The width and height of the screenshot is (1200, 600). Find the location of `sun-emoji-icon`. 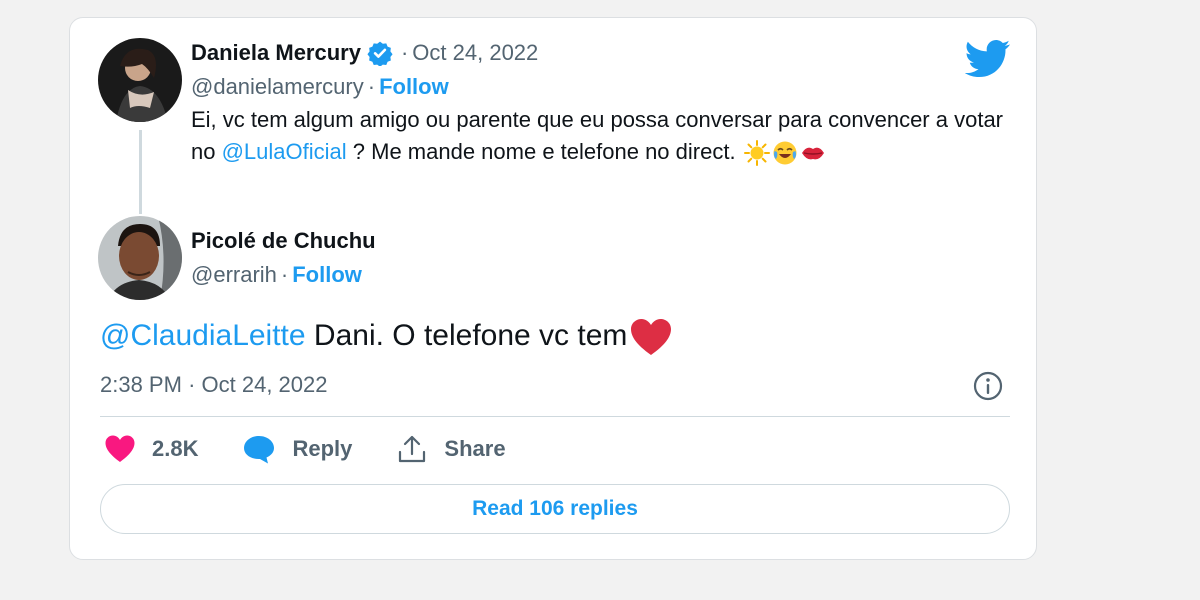

sun-emoji-icon is located at coordinates (756, 153).